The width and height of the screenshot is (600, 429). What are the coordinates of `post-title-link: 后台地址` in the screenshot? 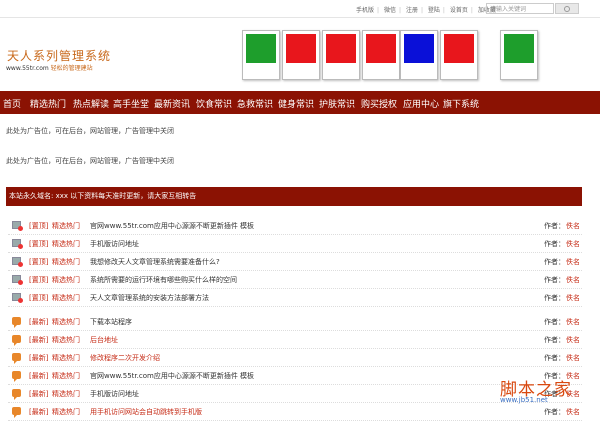 It's located at (104, 340).